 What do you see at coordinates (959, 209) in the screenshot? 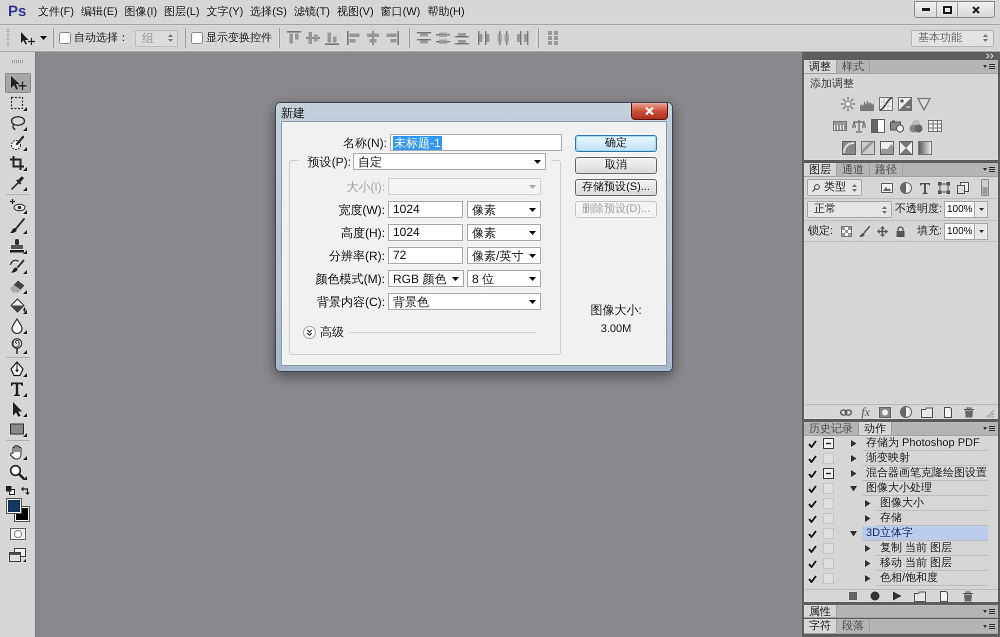
I see `opacity-input: 100%` at bounding box center [959, 209].